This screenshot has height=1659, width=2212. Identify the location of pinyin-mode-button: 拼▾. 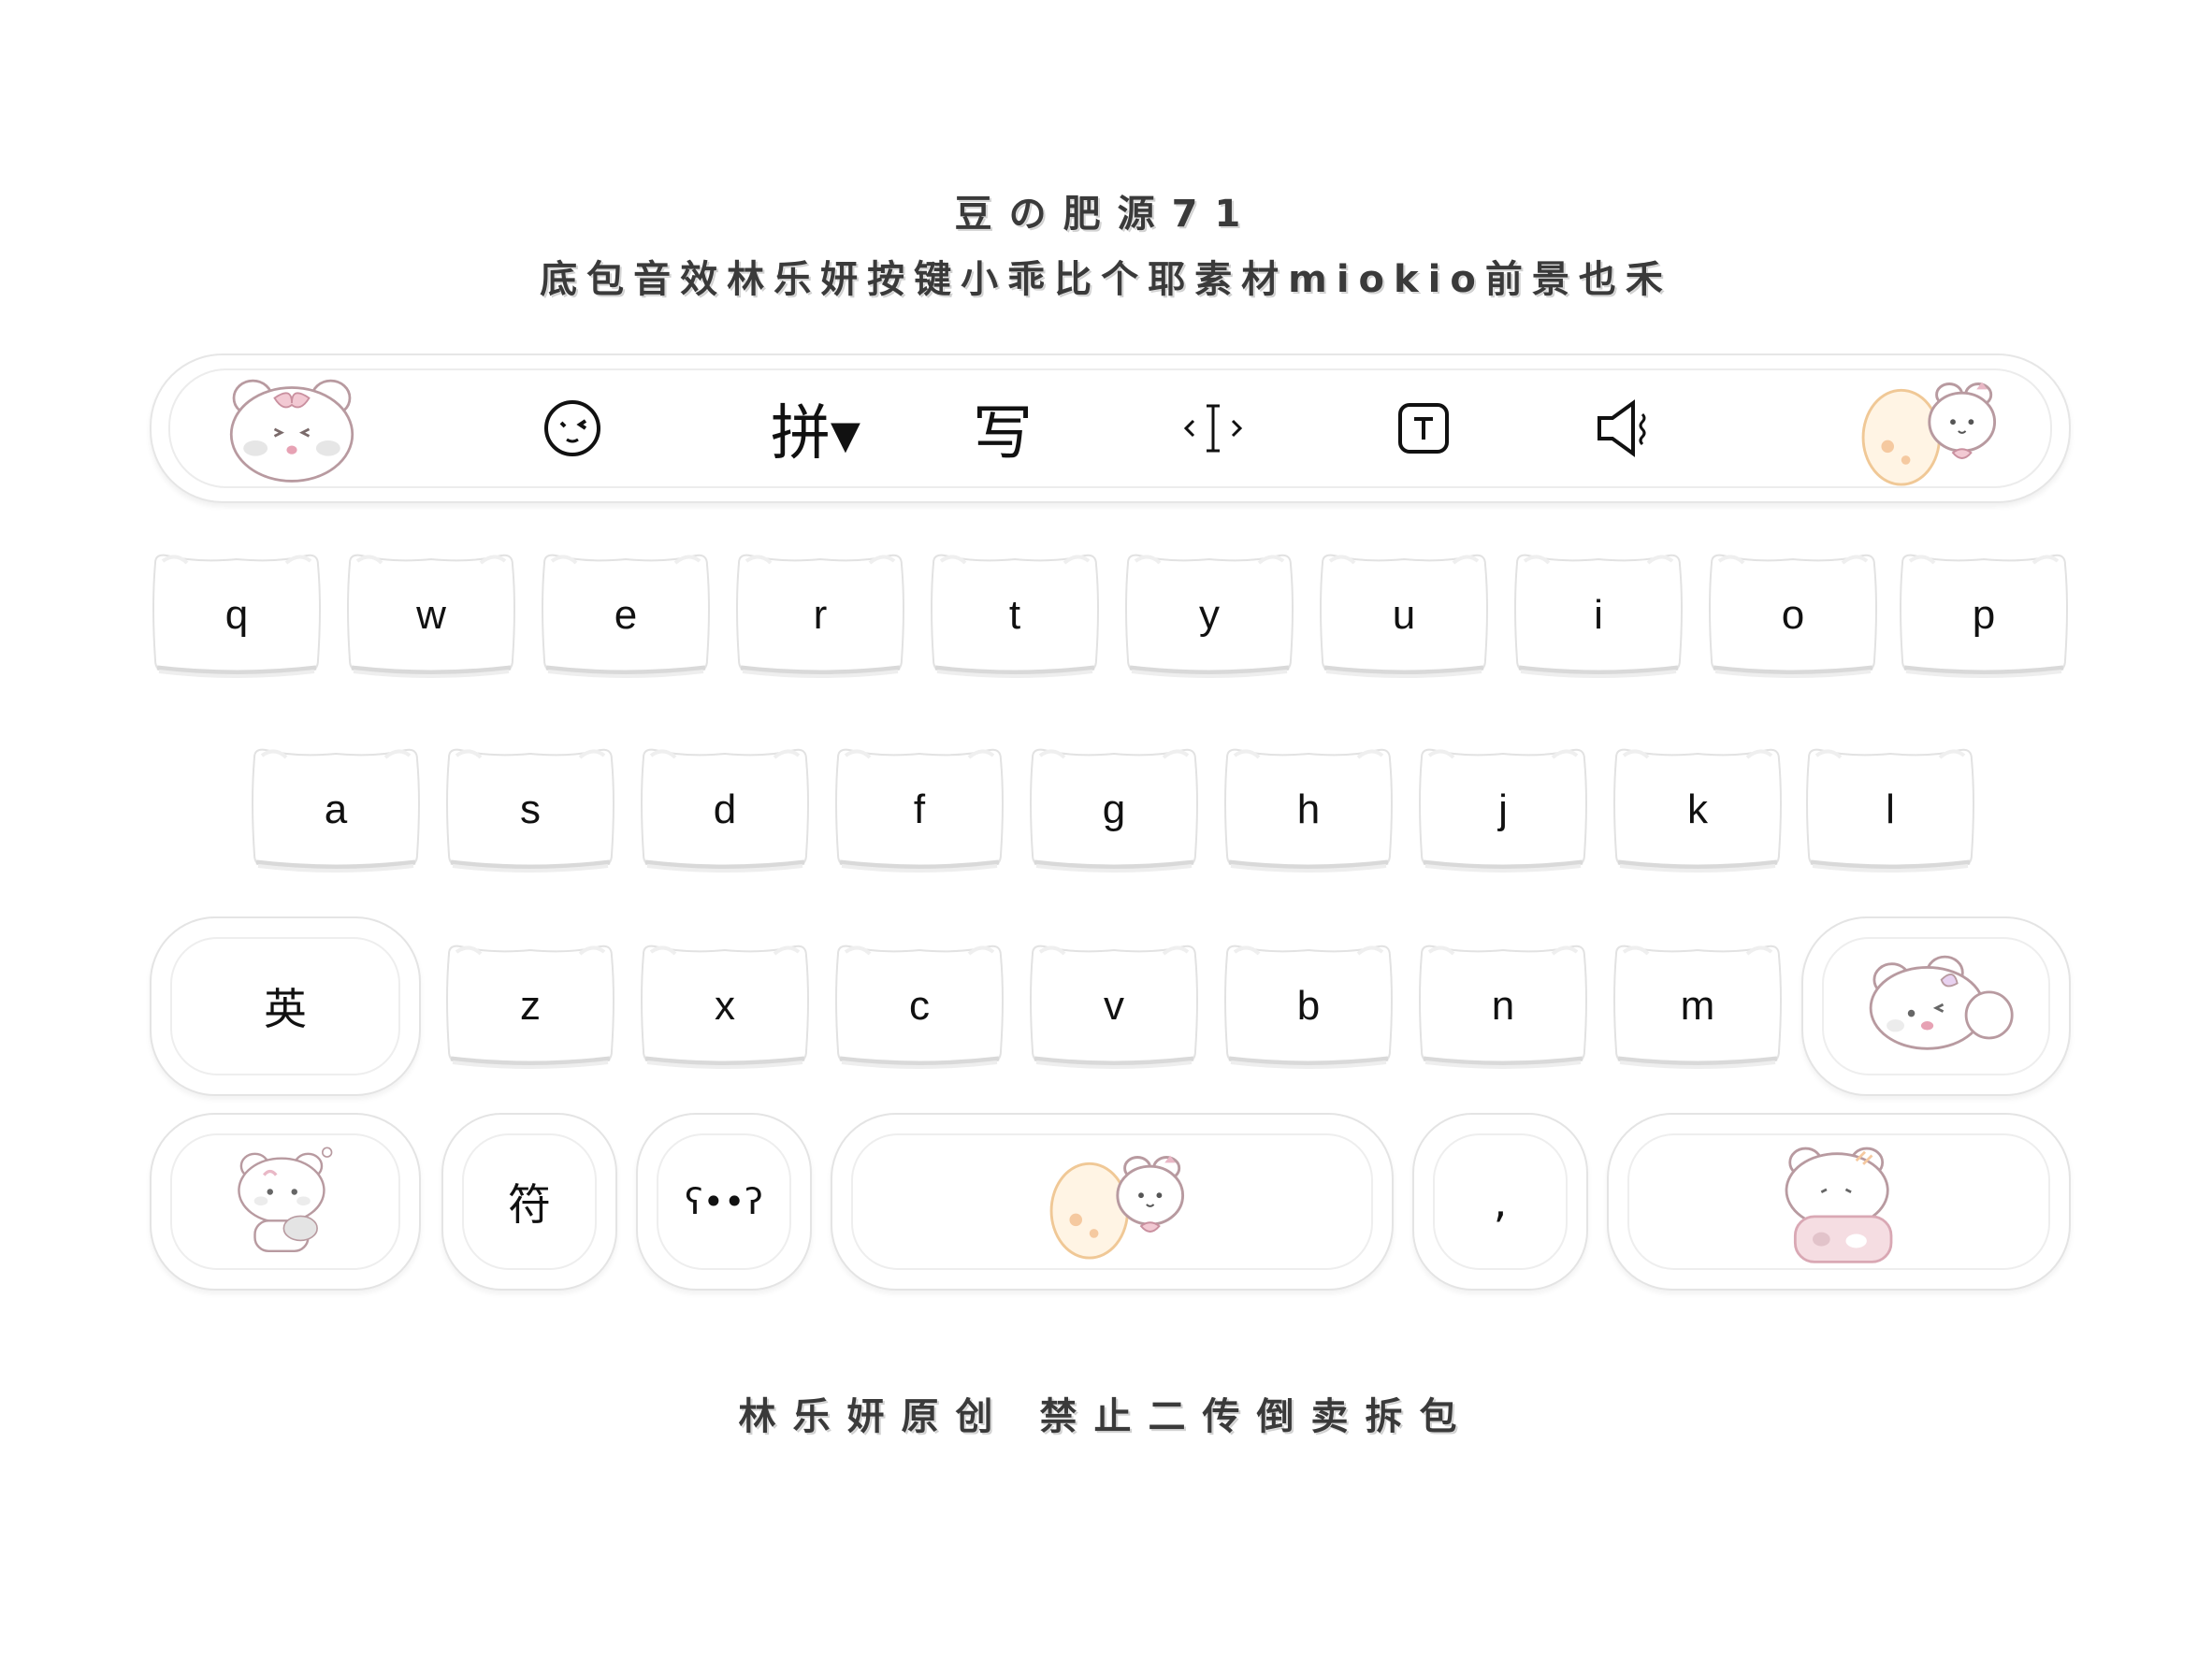
(816, 428).